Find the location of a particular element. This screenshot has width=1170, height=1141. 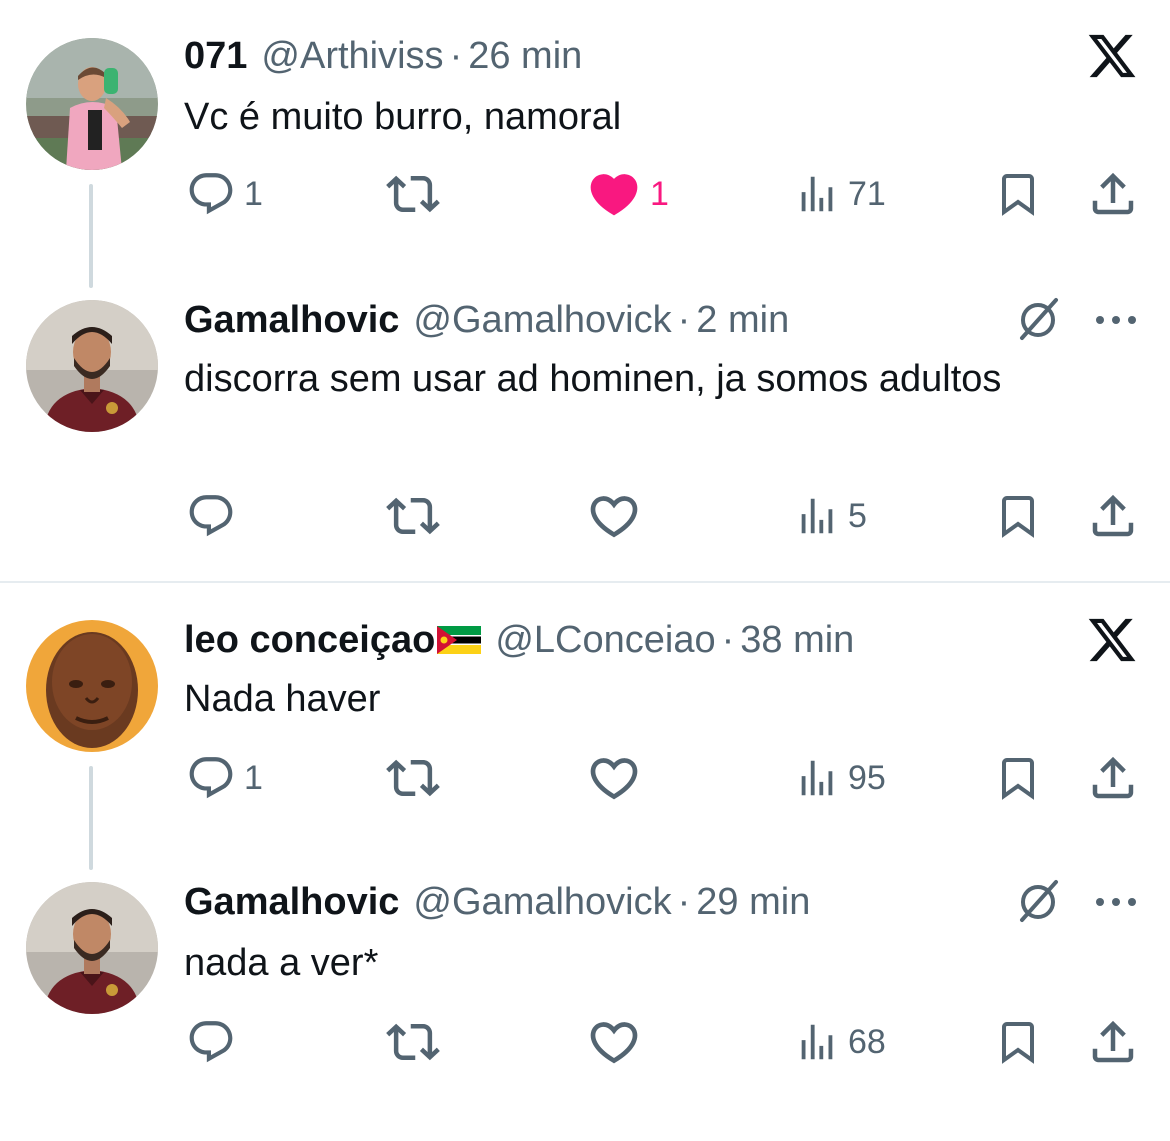

views-button: 71 is located at coordinates (840, 194).